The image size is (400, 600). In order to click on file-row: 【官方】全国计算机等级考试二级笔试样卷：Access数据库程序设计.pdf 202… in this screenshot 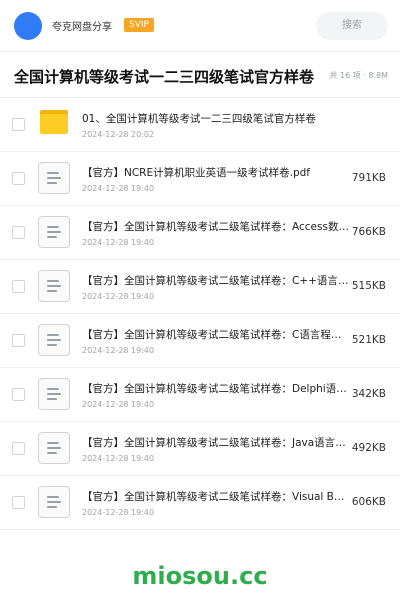, I will do `click(200, 233)`.